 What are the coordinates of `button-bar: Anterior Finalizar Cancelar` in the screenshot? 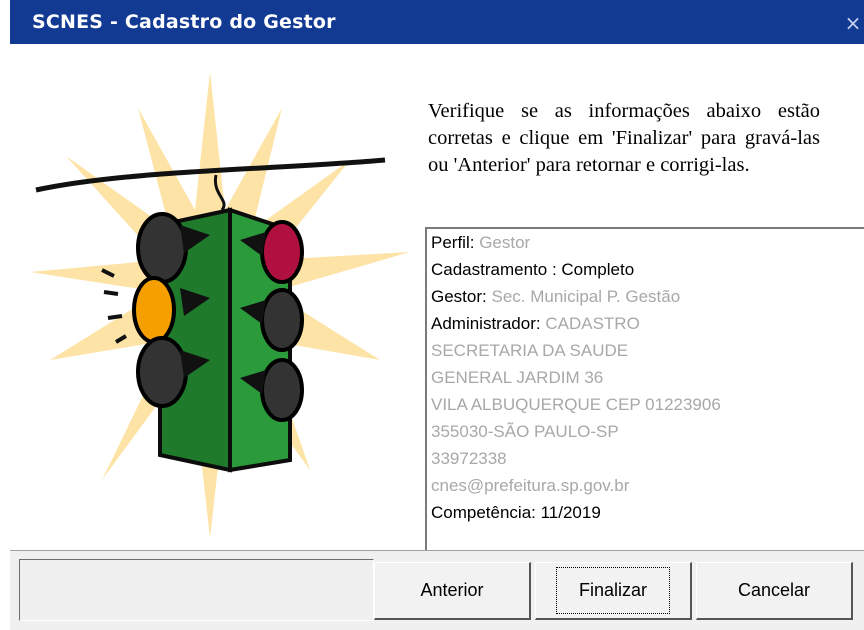 It's located at (437, 590).